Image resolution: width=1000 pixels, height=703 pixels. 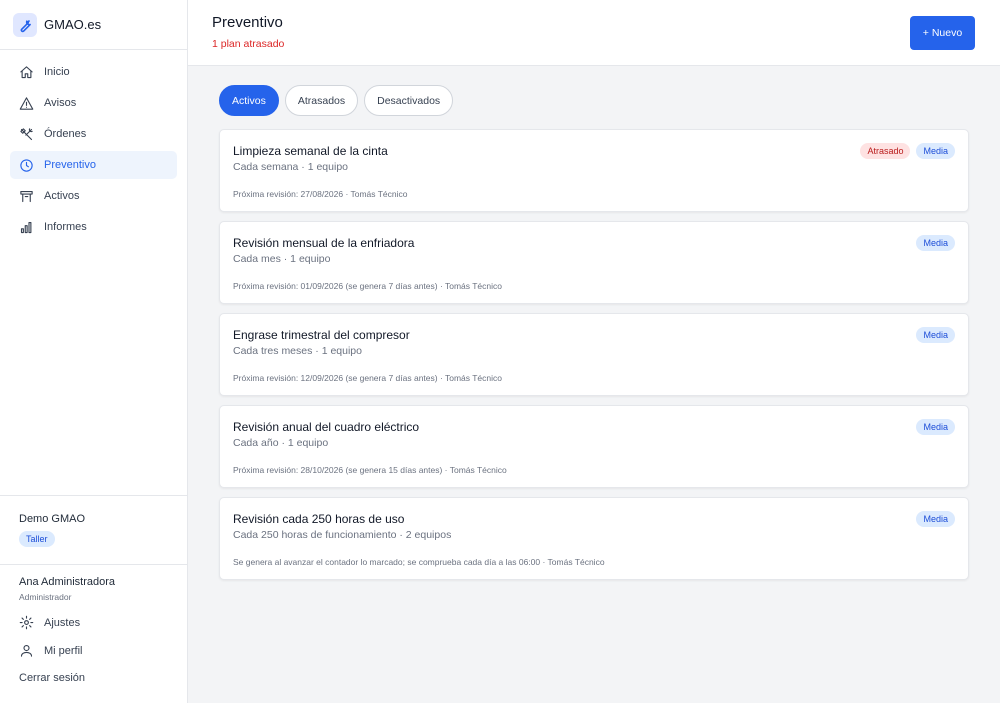 I want to click on page-header: Preventivo 1 plan atrasado + Nuevo, so click(x=594, y=33).